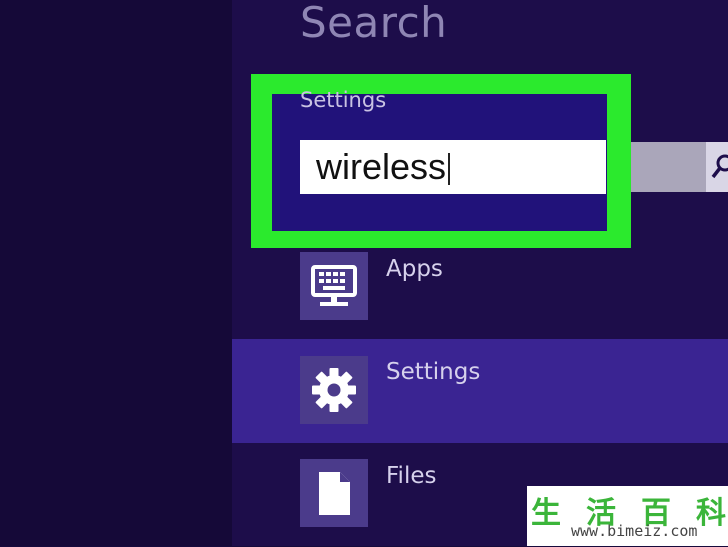 This screenshot has width=728, height=547. What do you see at coordinates (711, 513) in the screenshot?
I see `watermark-char: 科` at bounding box center [711, 513].